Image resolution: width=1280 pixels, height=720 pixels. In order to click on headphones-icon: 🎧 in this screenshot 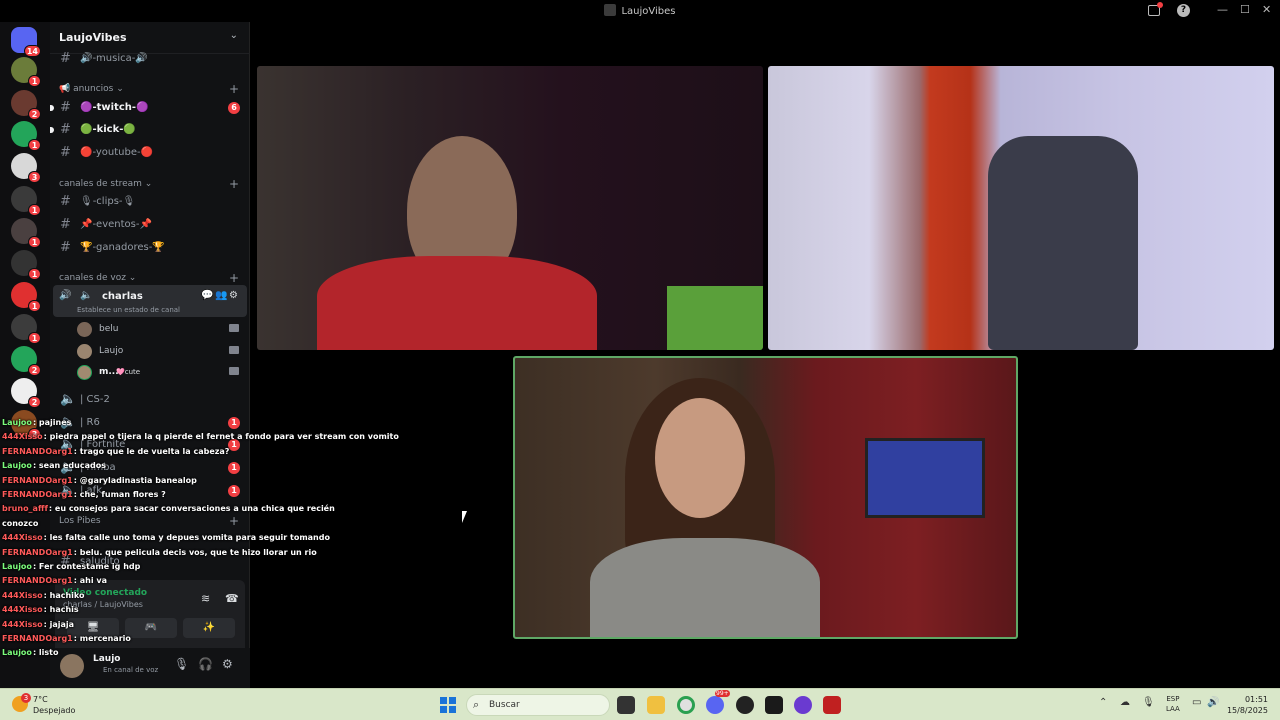, I will do `click(205, 664)`.